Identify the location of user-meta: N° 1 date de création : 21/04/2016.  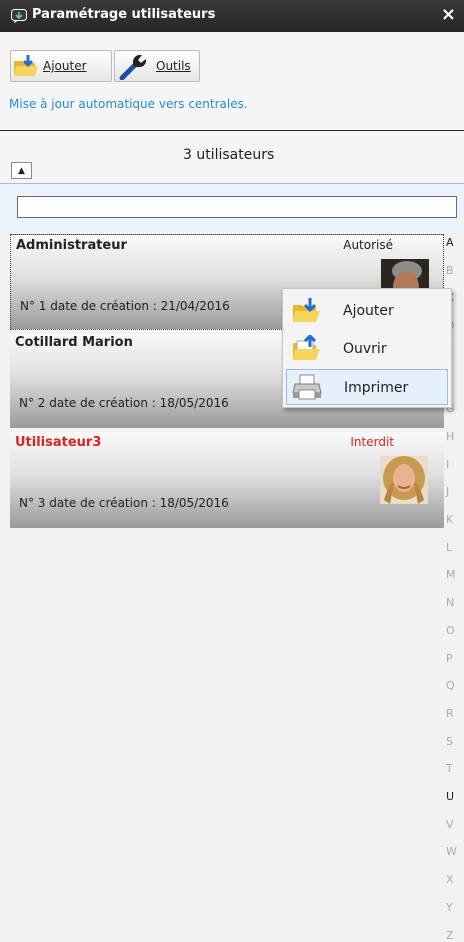
(125, 306).